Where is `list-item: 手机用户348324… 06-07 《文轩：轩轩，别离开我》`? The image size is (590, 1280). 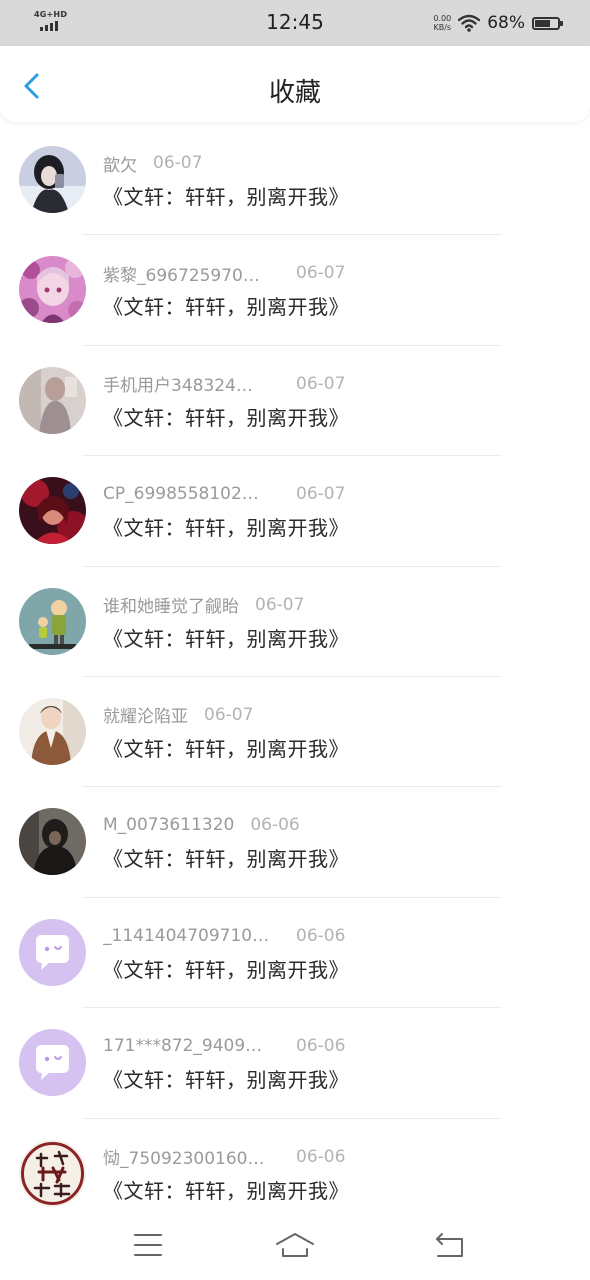 list-item: 手机用户348324… 06-07 《文轩：轩轩，别离开我》 is located at coordinates (295, 401).